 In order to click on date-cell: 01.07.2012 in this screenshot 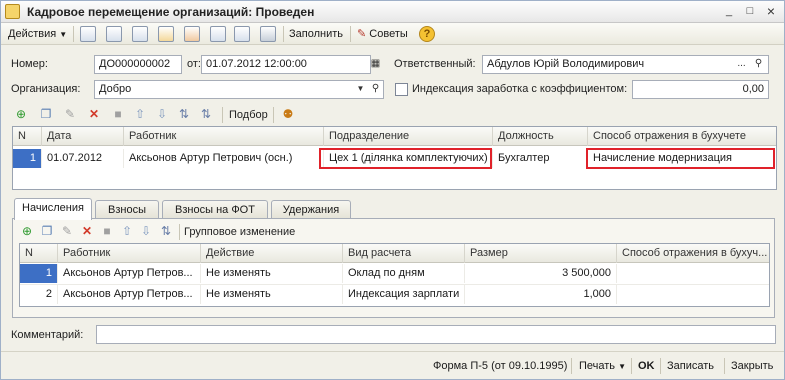, I will do `click(83, 158)`.